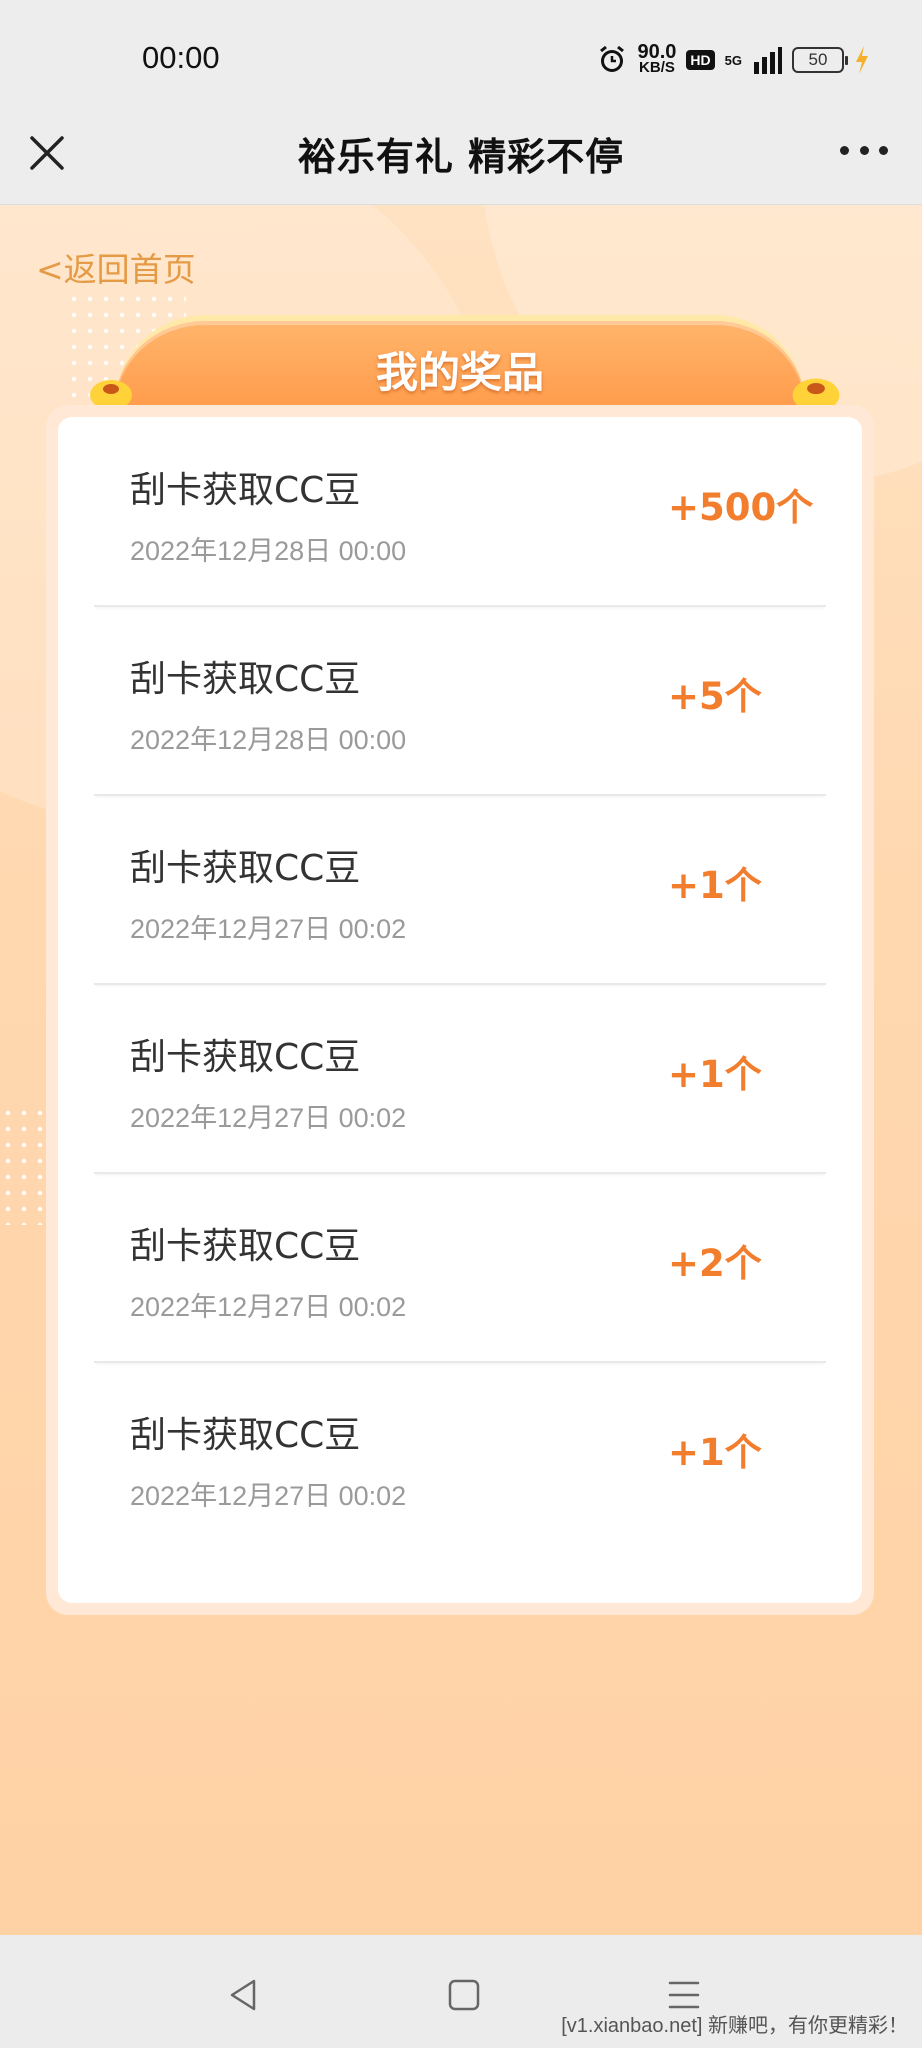 This screenshot has height=2048, width=922. I want to click on back-triangle-icon, so click(244, 1995).